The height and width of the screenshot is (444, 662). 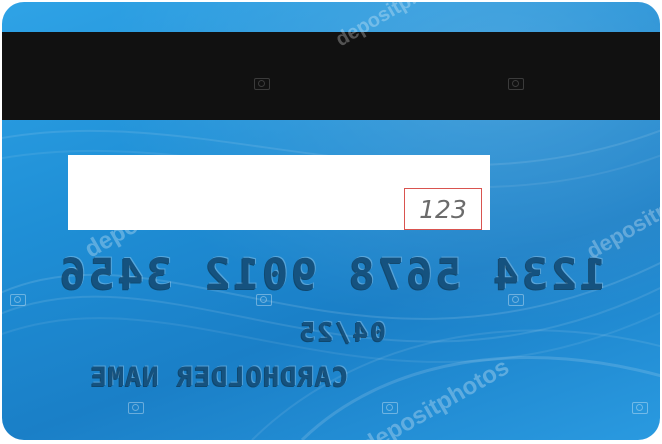 What do you see at coordinates (331, 275) in the screenshot?
I see `card-number: 1234 5678 9012 3456` at bounding box center [331, 275].